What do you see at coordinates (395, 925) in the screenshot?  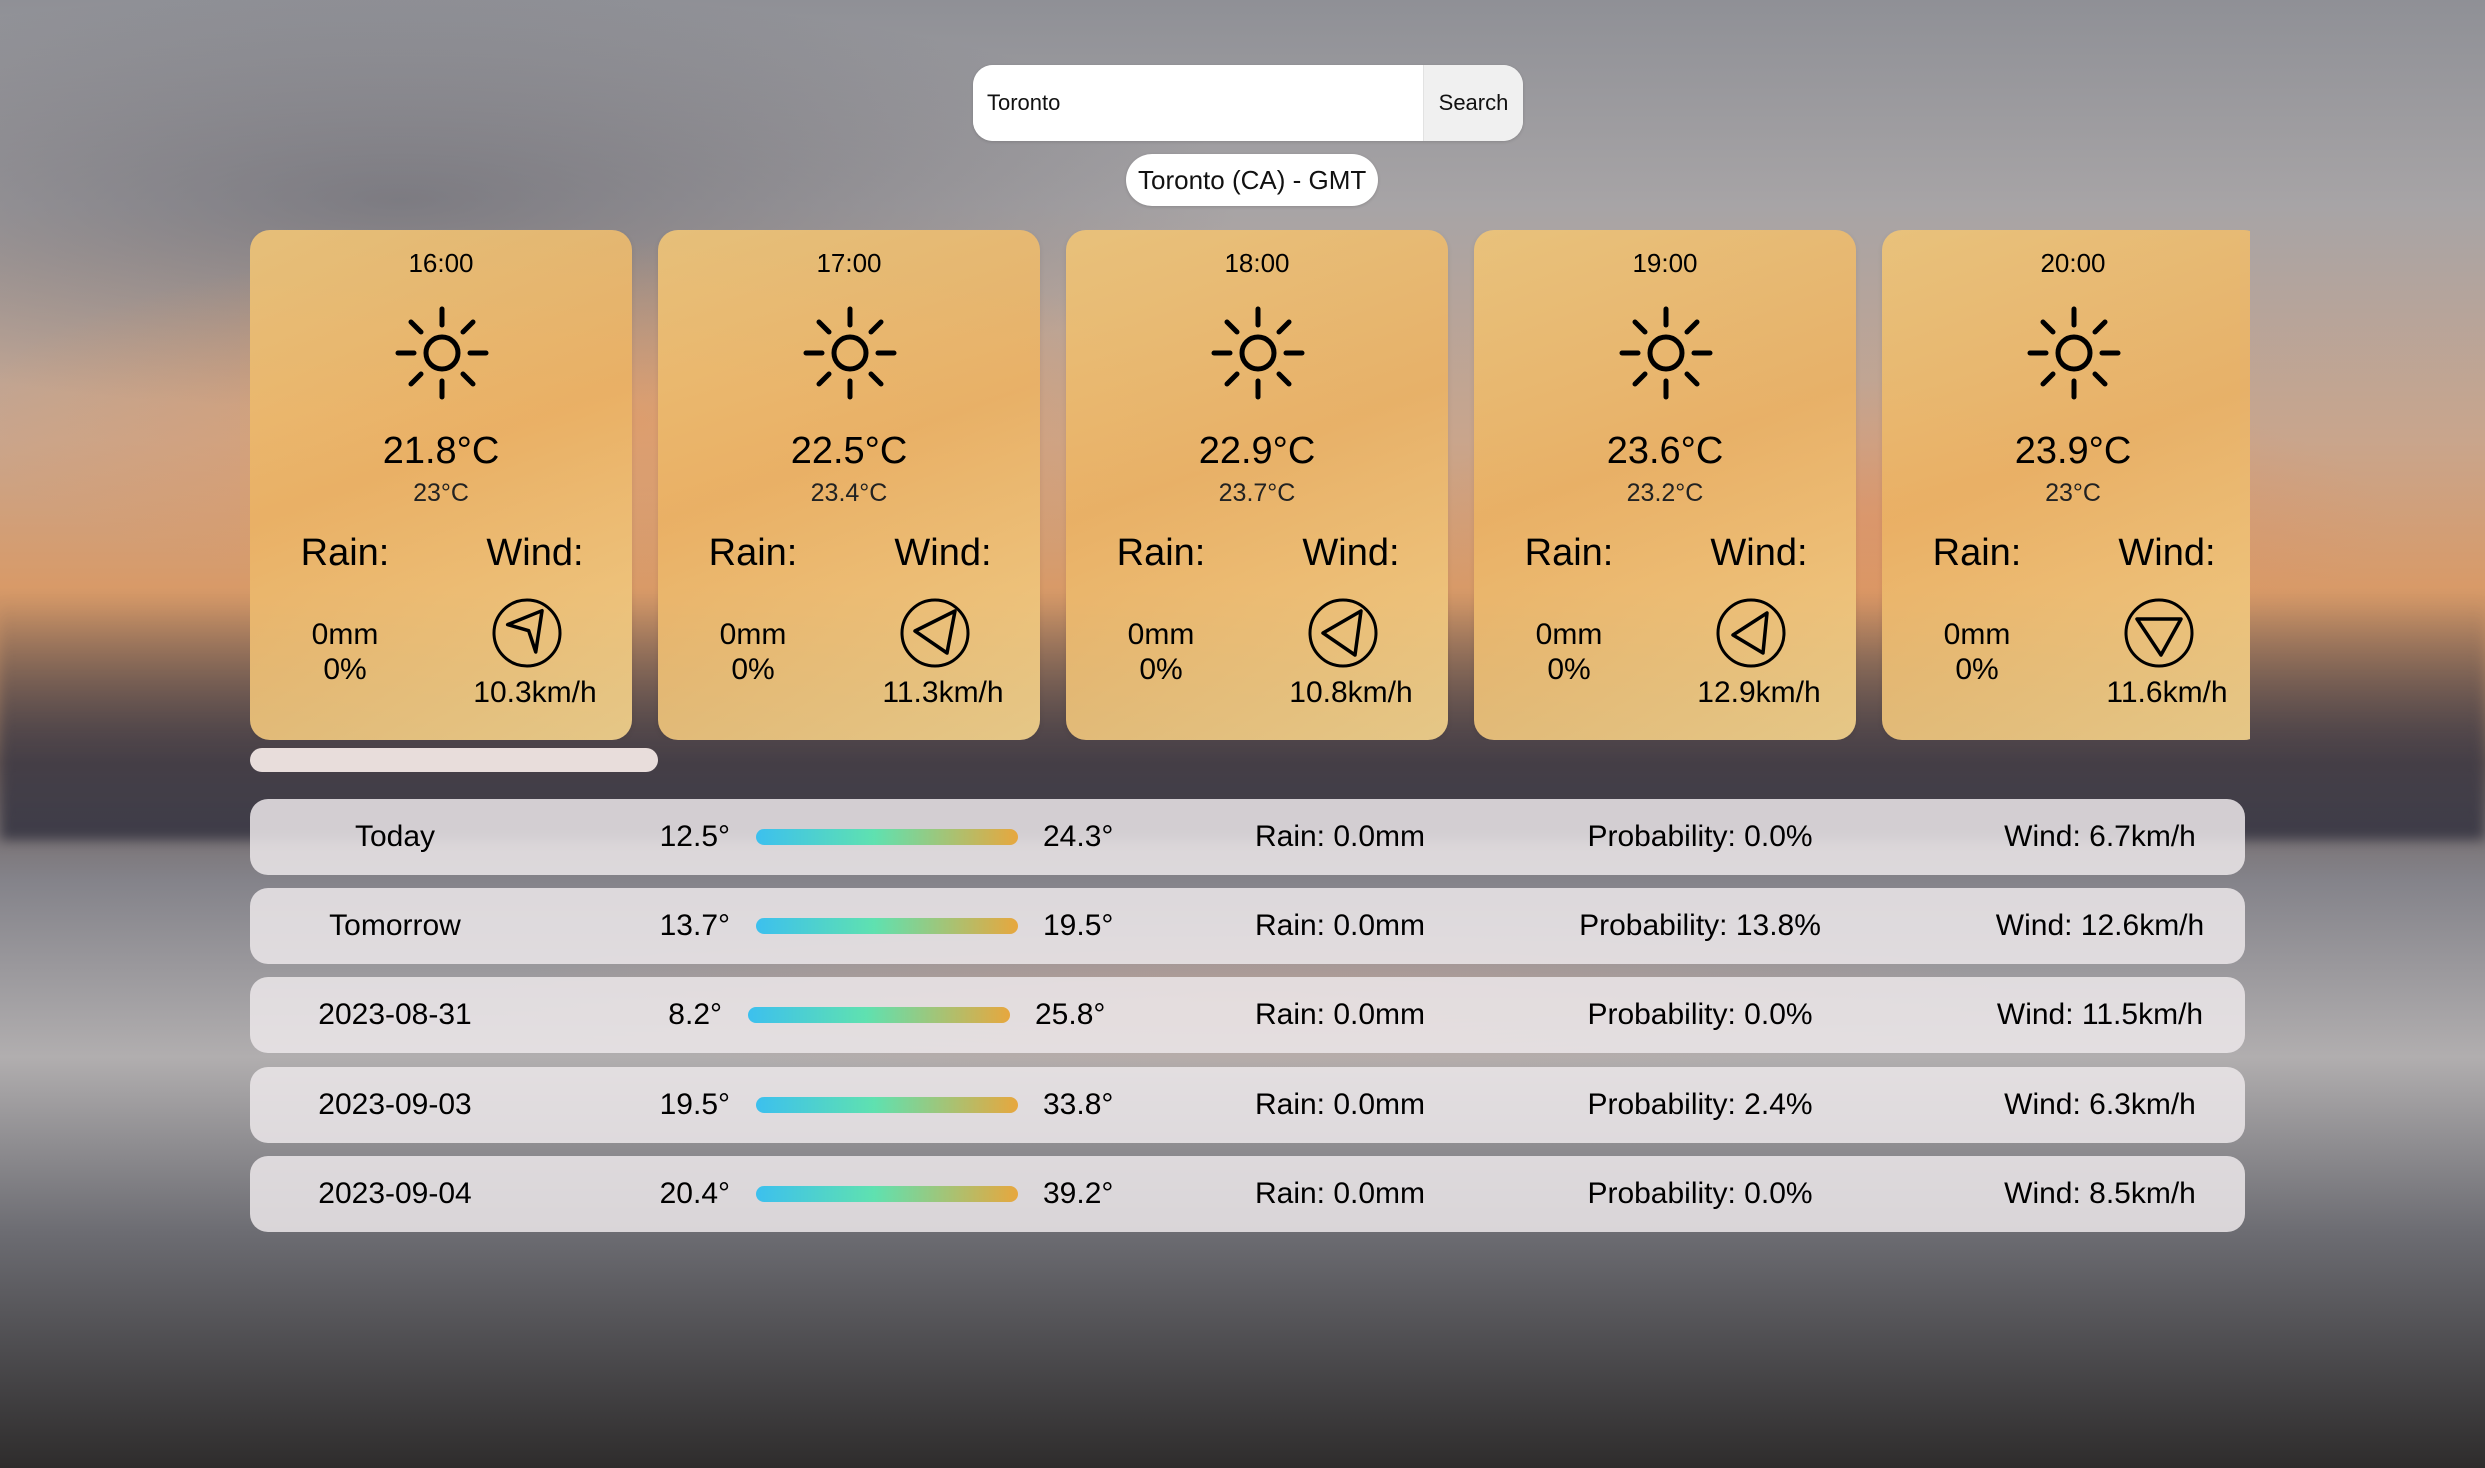 I see `day-label: Tomorrow` at bounding box center [395, 925].